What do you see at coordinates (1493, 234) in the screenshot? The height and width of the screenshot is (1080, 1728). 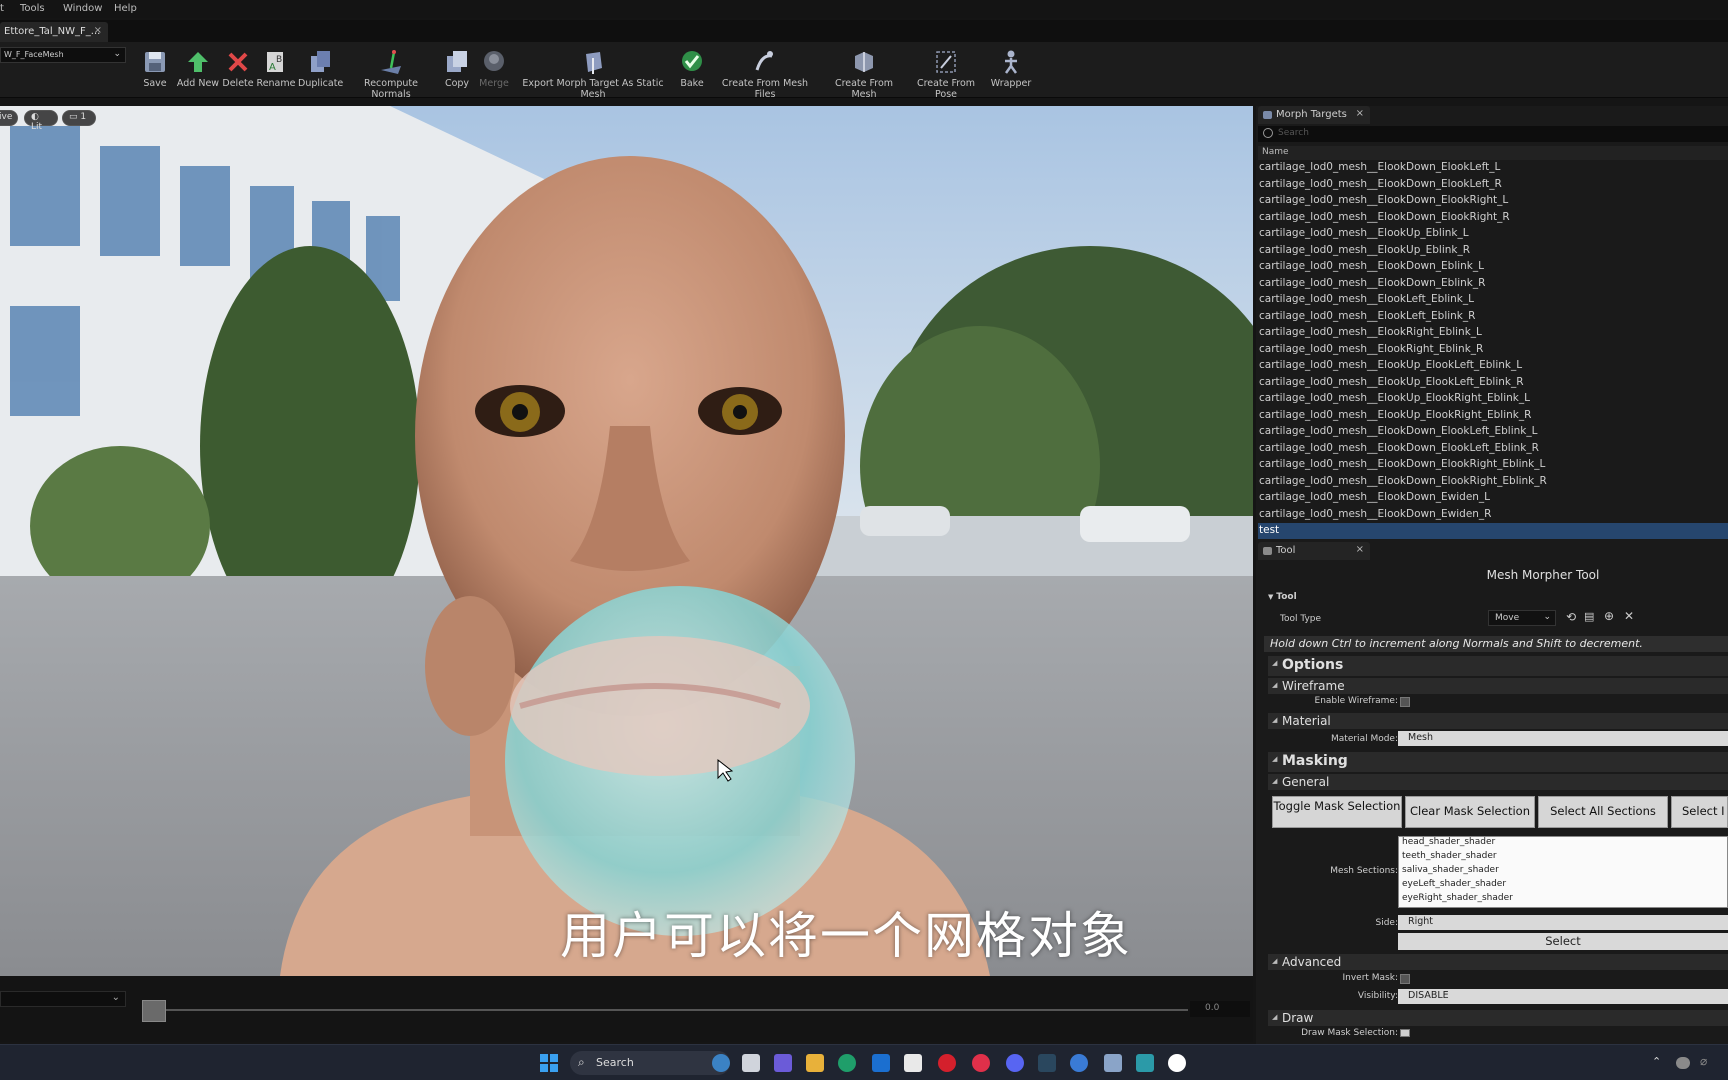 I see `list-item: cartilage_lod0_mesh__ElookUp_Eblink_L` at bounding box center [1493, 234].